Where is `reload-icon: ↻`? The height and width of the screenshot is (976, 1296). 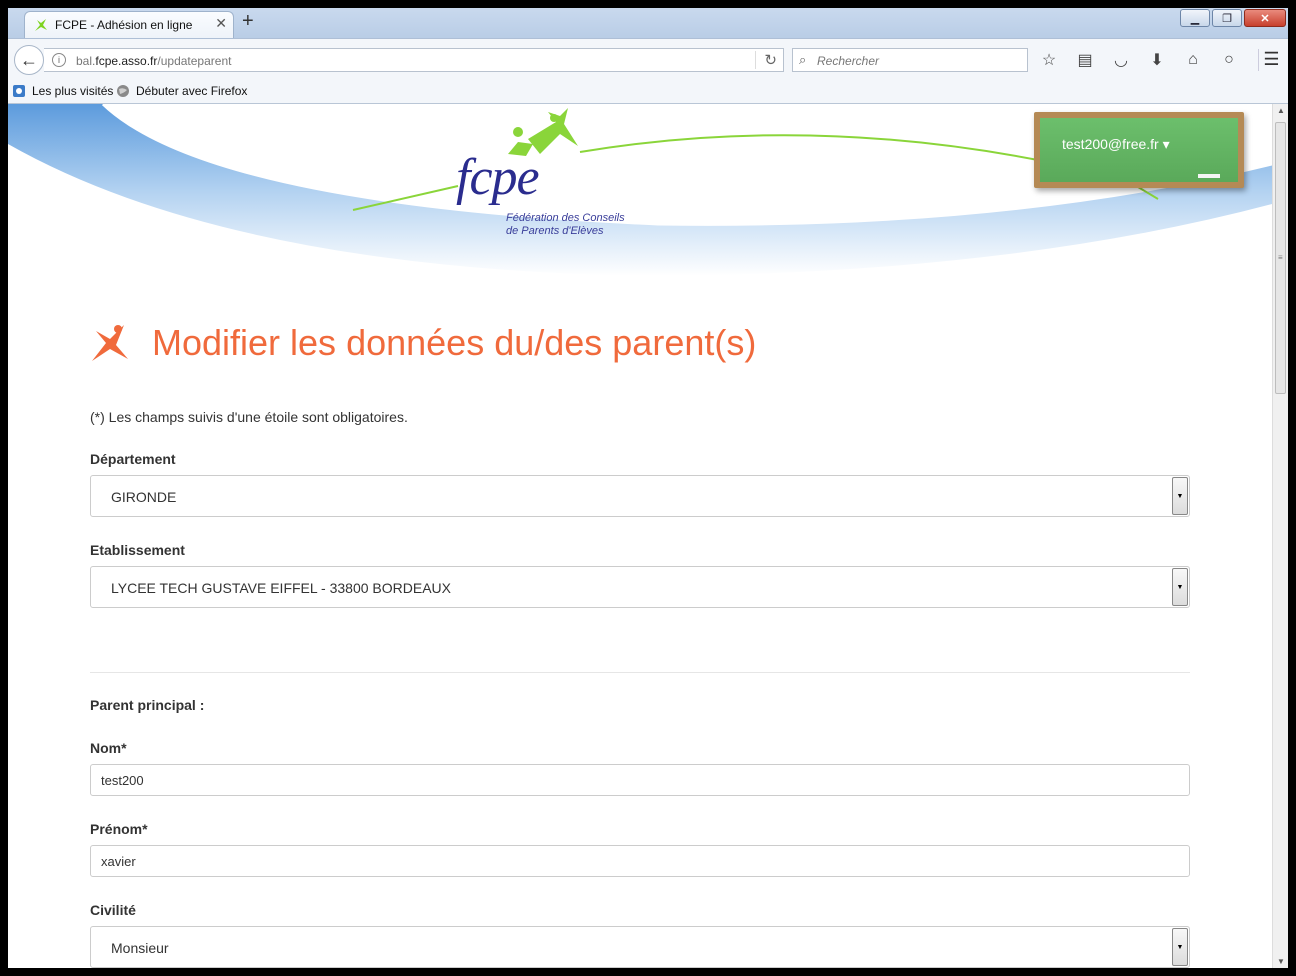 reload-icon: ↻ is located at coordinates (766, 60).